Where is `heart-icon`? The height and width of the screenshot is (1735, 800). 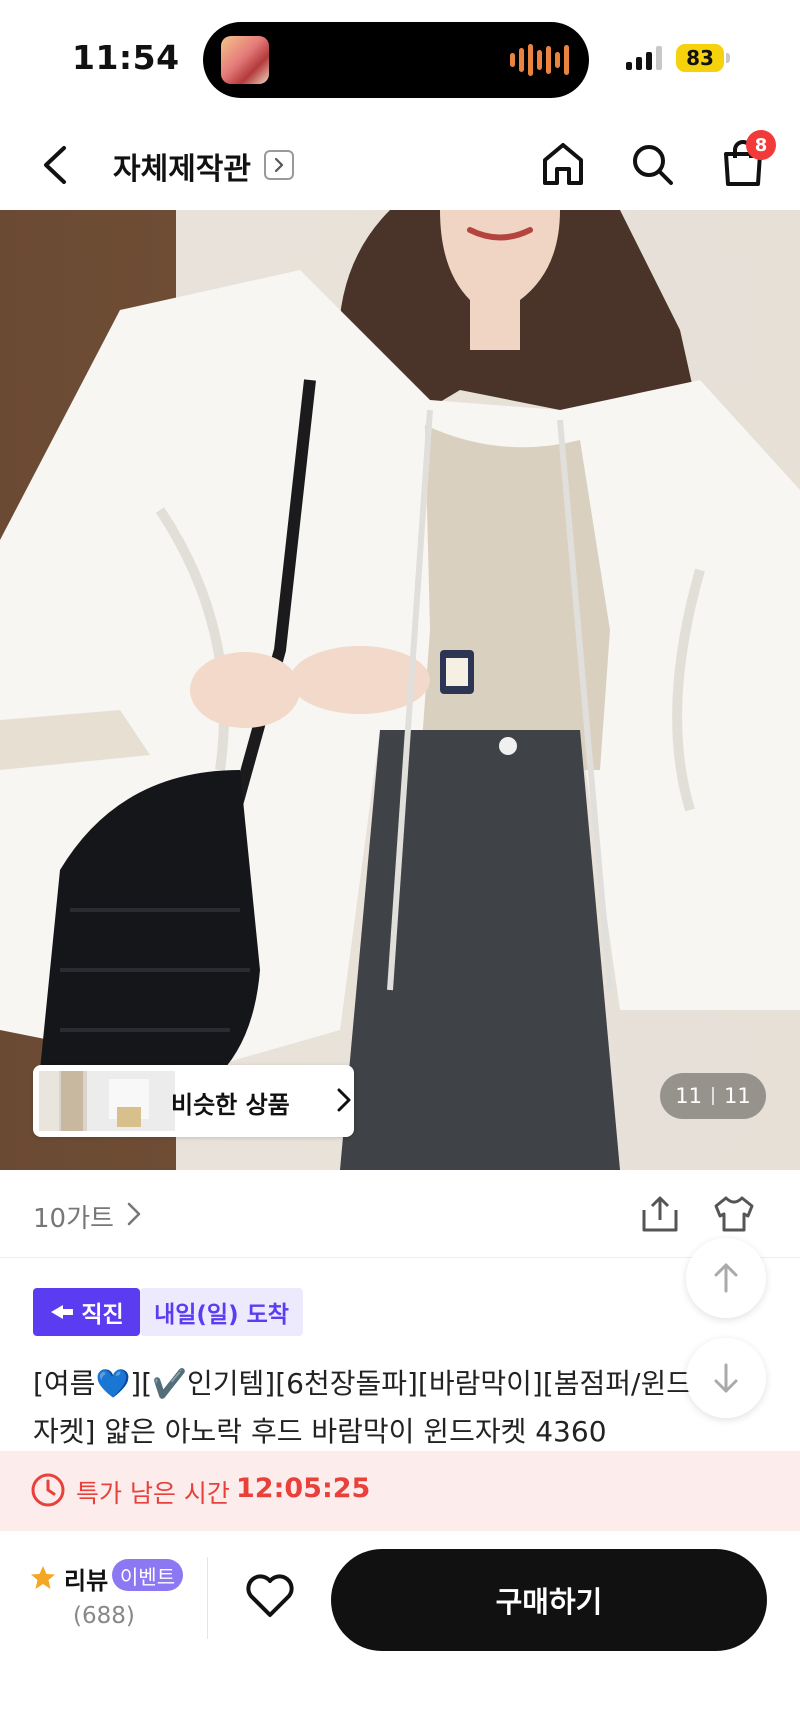
heart-icon is located at coordinates (270, 1596).